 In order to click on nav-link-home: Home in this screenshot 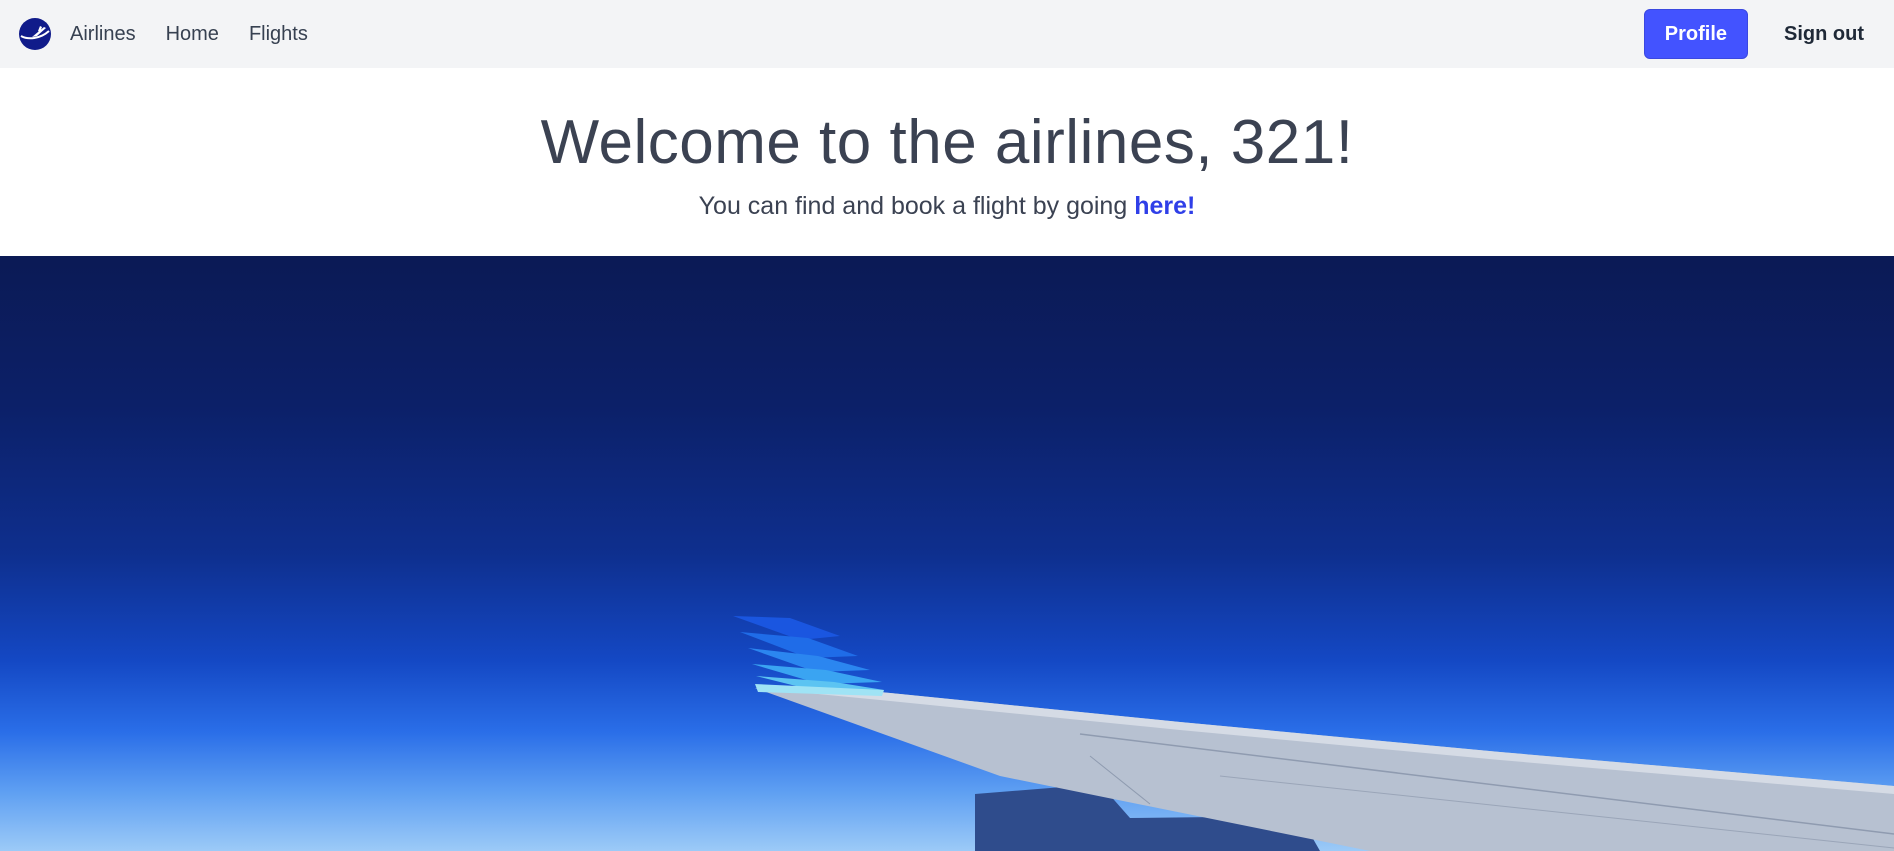, I will do `click(192, 34)`.